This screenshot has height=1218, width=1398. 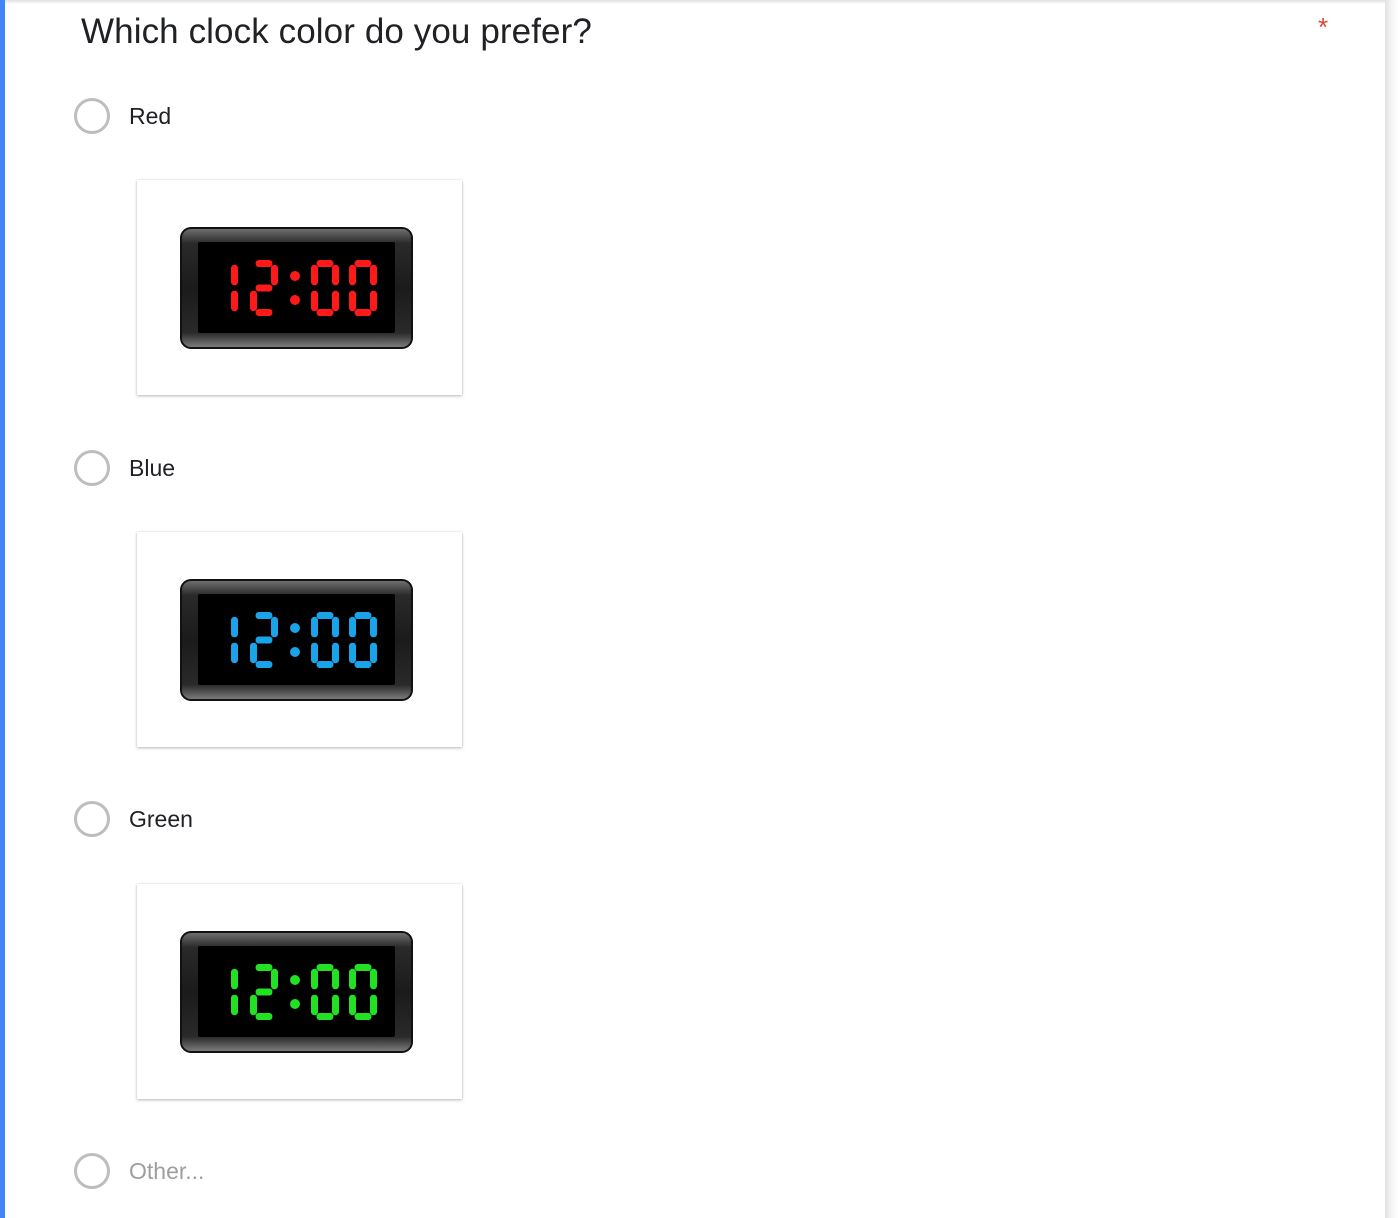 What do you see at coordinates (374, 468) in the screenshot?
I see `option-blue: Blue` at bounding box center [374, 468].